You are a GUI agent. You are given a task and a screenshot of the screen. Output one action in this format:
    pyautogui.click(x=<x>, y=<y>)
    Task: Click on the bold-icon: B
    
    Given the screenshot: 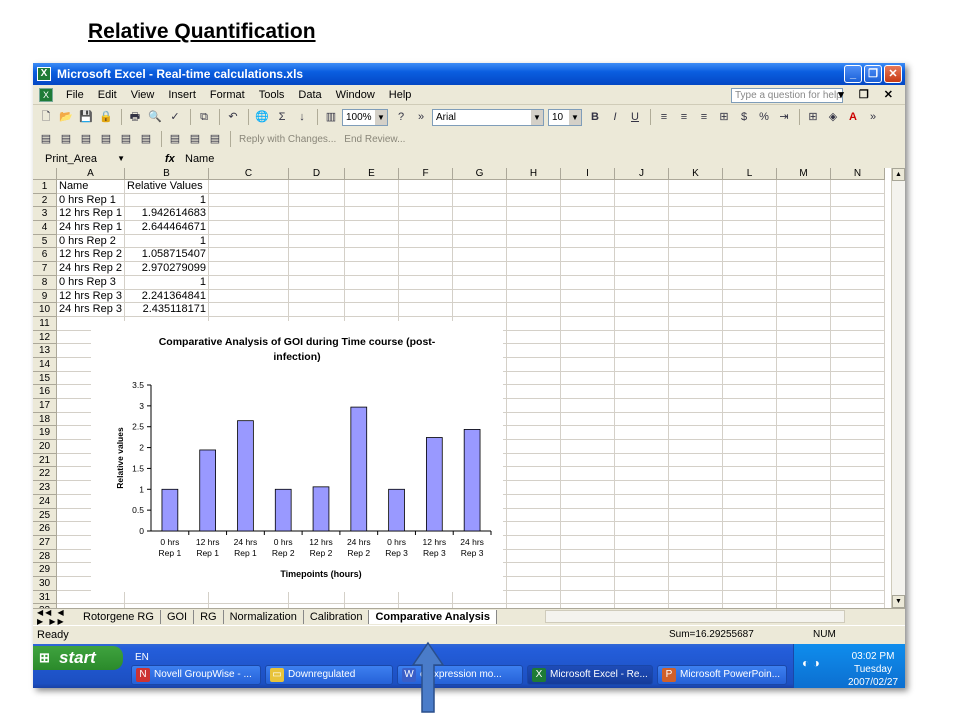 What is the action you would take?
    pyautogui.click(x=595, y=117)
    